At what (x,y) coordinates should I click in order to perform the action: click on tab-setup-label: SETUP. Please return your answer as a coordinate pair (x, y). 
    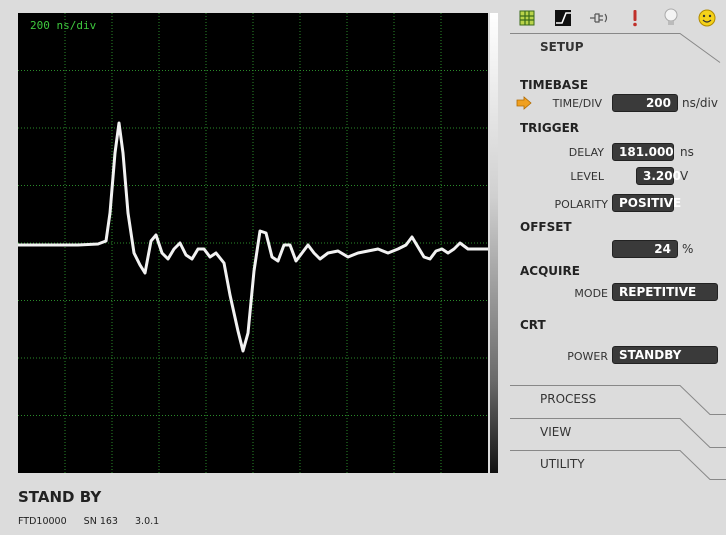
    Looking at the image, I should click on (562, 47).